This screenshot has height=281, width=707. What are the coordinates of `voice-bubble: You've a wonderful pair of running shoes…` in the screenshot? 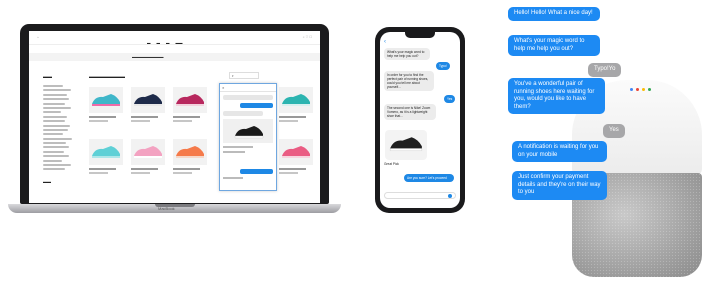 It's located at (556, 96).